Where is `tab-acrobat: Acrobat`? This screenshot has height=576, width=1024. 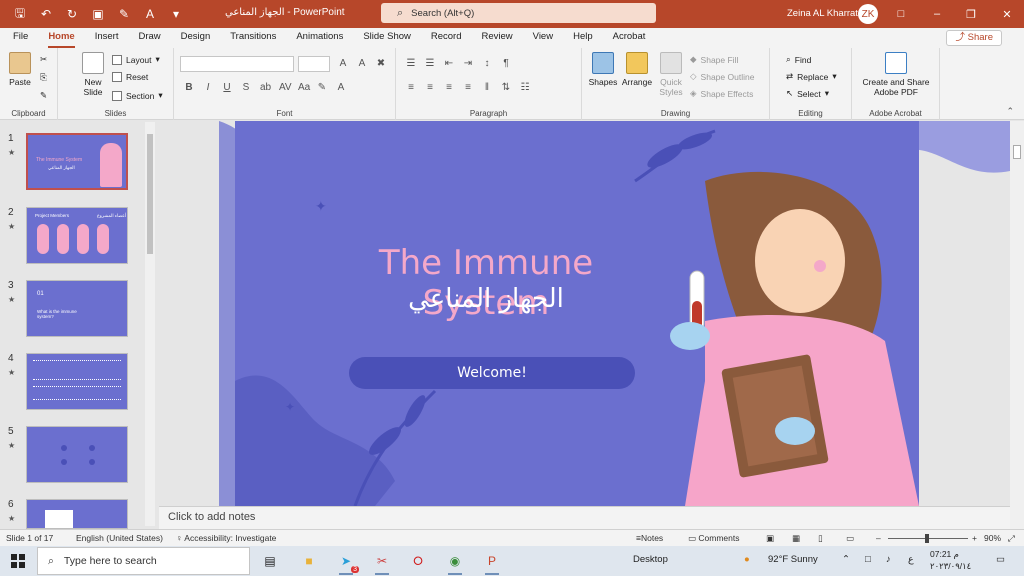
tab-acrobat: Acrobat is located at coordinates (629, 38).